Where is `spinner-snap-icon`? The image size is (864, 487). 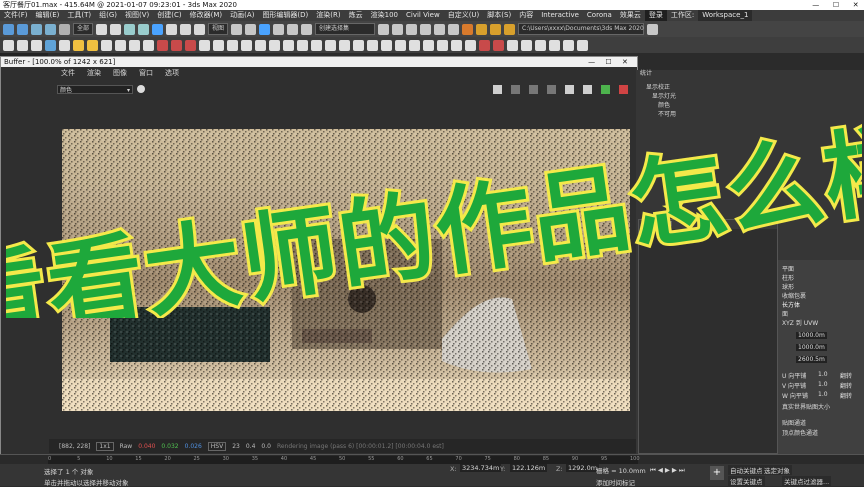
spinner-snap-icon is located at coordinates (307, 29).